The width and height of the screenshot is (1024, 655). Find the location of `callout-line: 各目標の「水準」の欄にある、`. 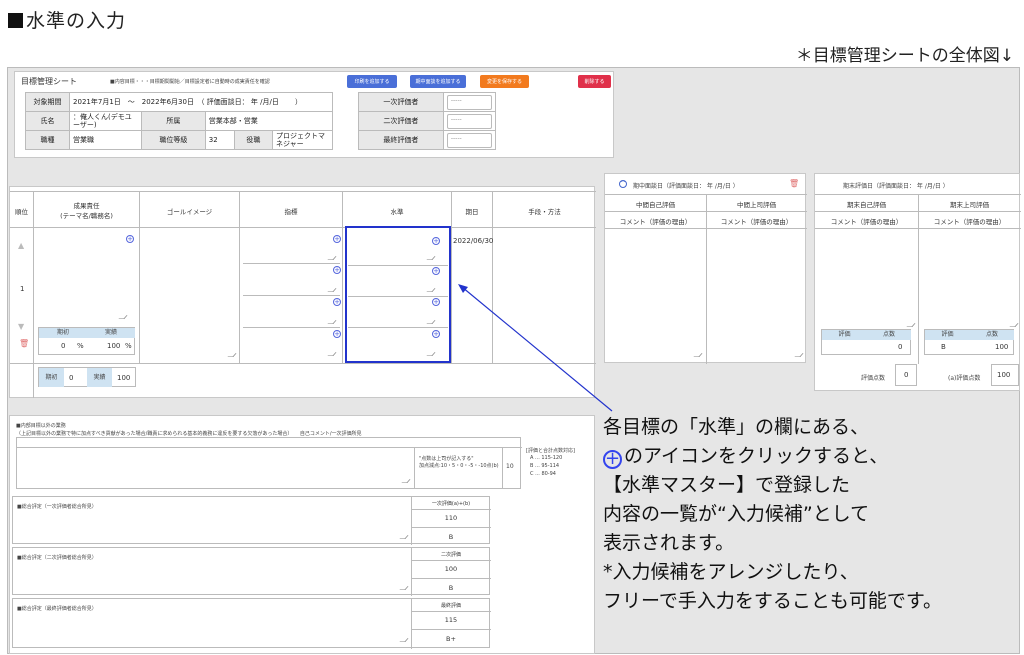

callout-line: 各目標の「水準」の欄にある、 is located at coordinates (736, 427).